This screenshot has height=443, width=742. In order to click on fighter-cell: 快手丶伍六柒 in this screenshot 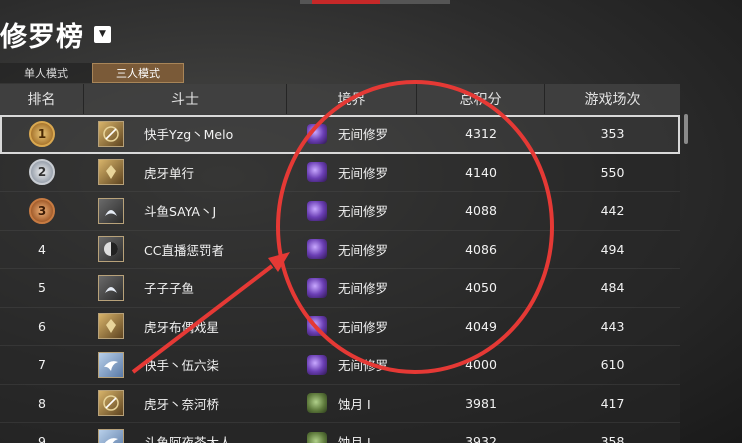, I will do `click(185, 365)`.